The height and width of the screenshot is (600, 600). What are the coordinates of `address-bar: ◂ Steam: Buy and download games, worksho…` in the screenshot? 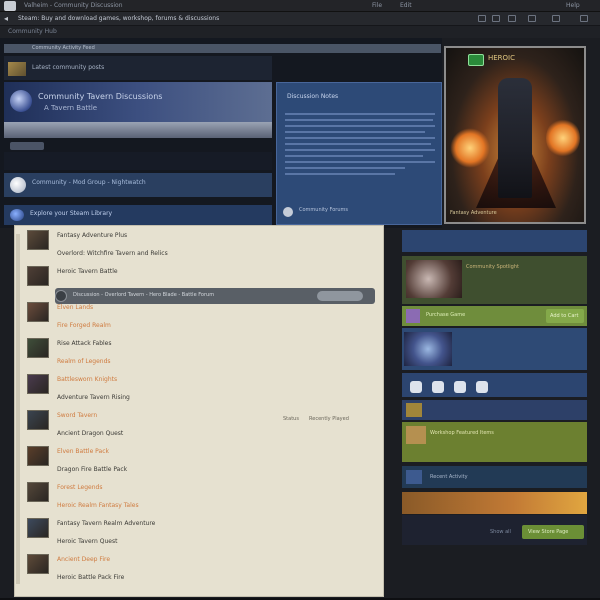 It's located at (300, 19).